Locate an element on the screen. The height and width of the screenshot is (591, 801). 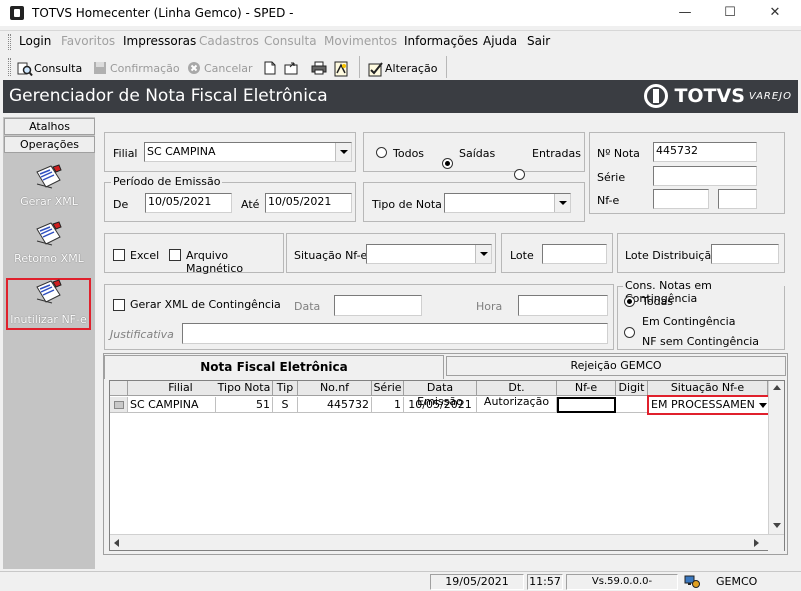
tipo-nota-select is located at coordinates (507, 203).